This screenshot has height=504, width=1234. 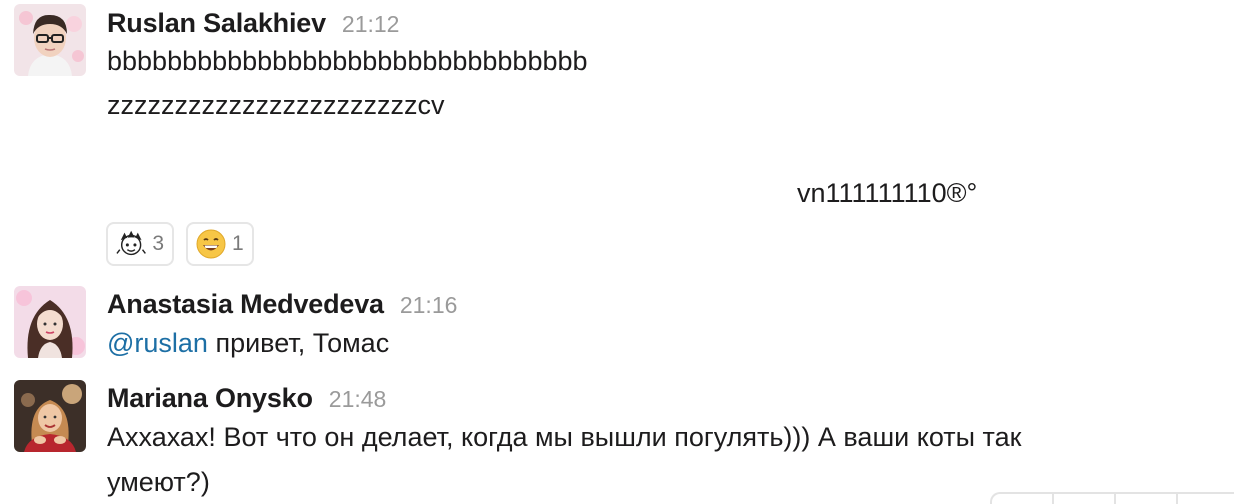 I want to click on author-name: Anastasia Medvedeva, so click(x=245, y=304).